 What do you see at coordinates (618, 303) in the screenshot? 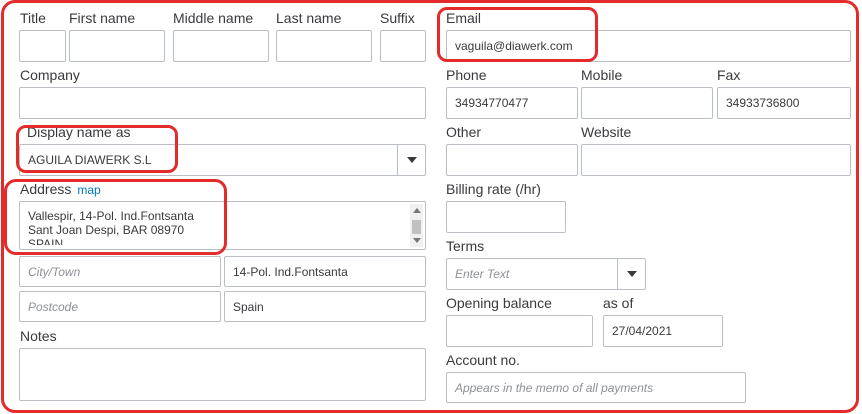
I see `as-of-label: as of` at bounding box center [618, 303].